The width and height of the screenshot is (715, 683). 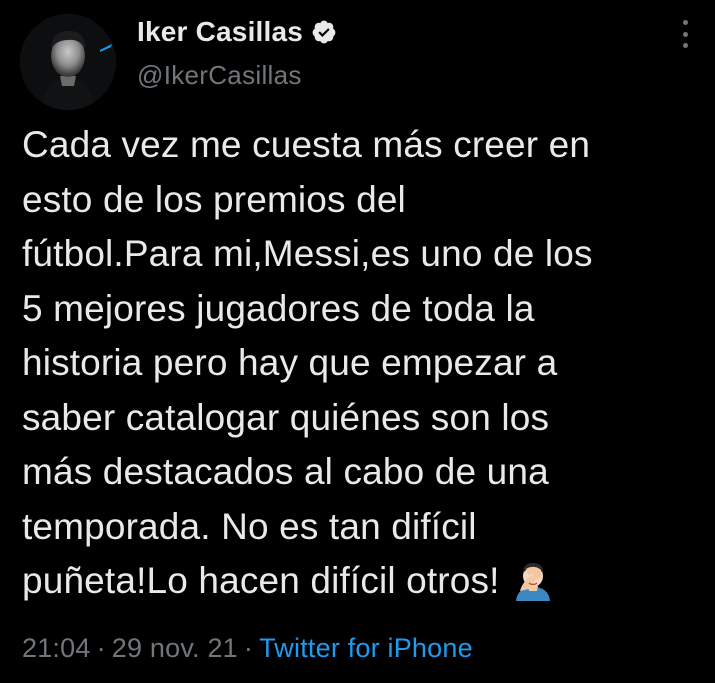 I want to click on avatar, so click(x=68, y=62).